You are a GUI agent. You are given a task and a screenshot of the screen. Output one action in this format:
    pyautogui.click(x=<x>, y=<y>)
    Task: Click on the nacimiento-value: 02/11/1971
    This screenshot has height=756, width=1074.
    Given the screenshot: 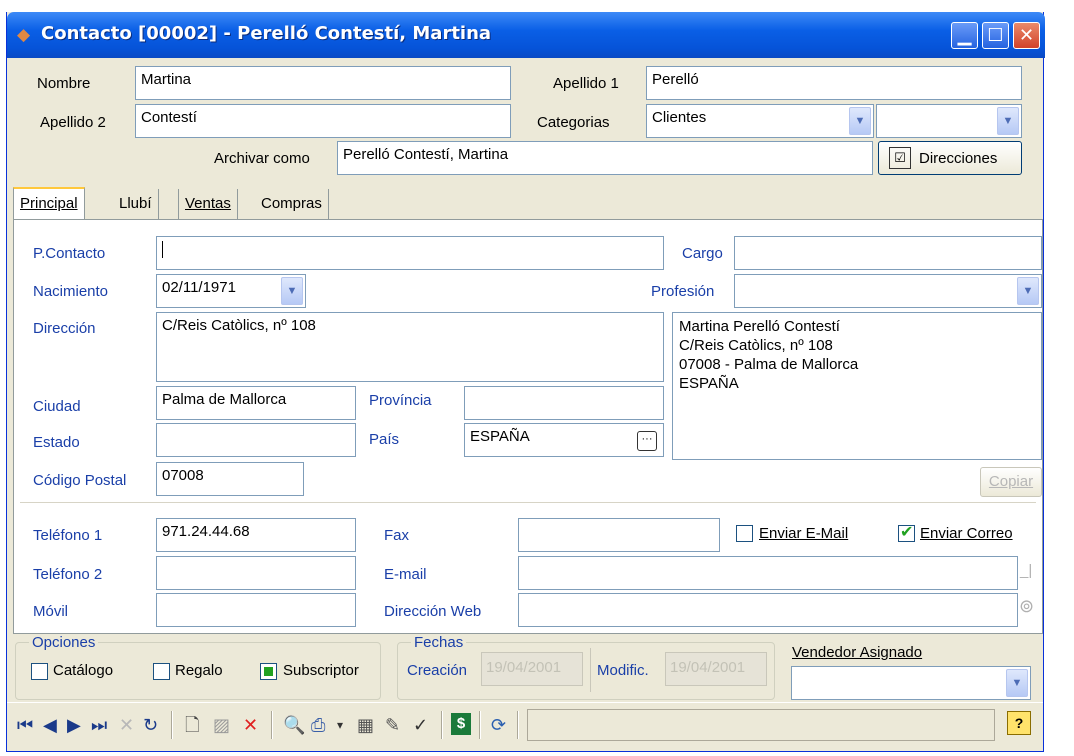 What is the action you would take?
    pyautogui.click(x=199, y=287)
    